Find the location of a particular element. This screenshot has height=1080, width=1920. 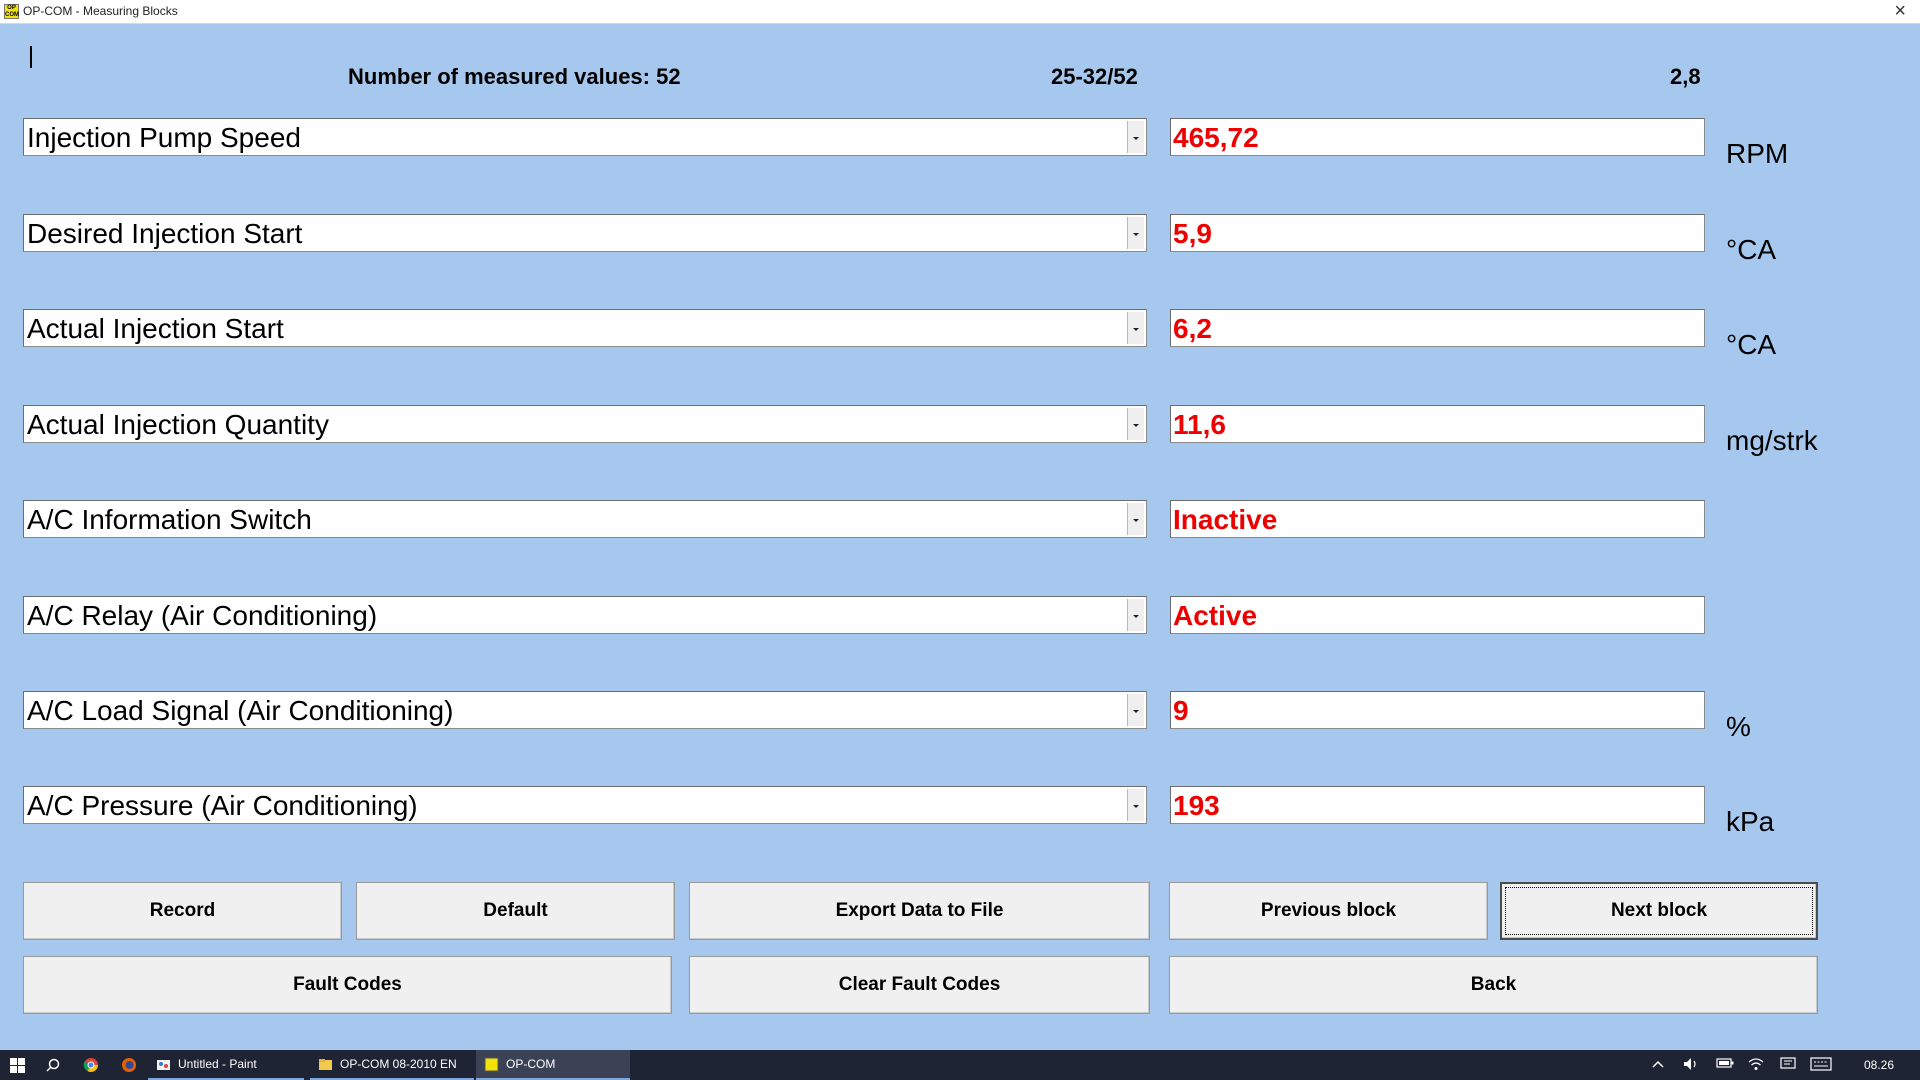

unit-label-1: RPM is located at coordinates (1757, 153).